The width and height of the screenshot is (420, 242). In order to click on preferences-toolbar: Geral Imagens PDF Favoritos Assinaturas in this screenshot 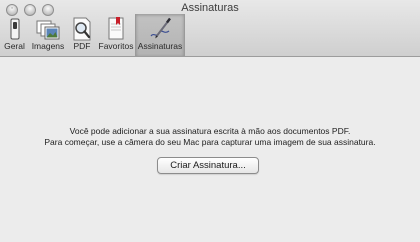, I will do `click(92, 35)`.